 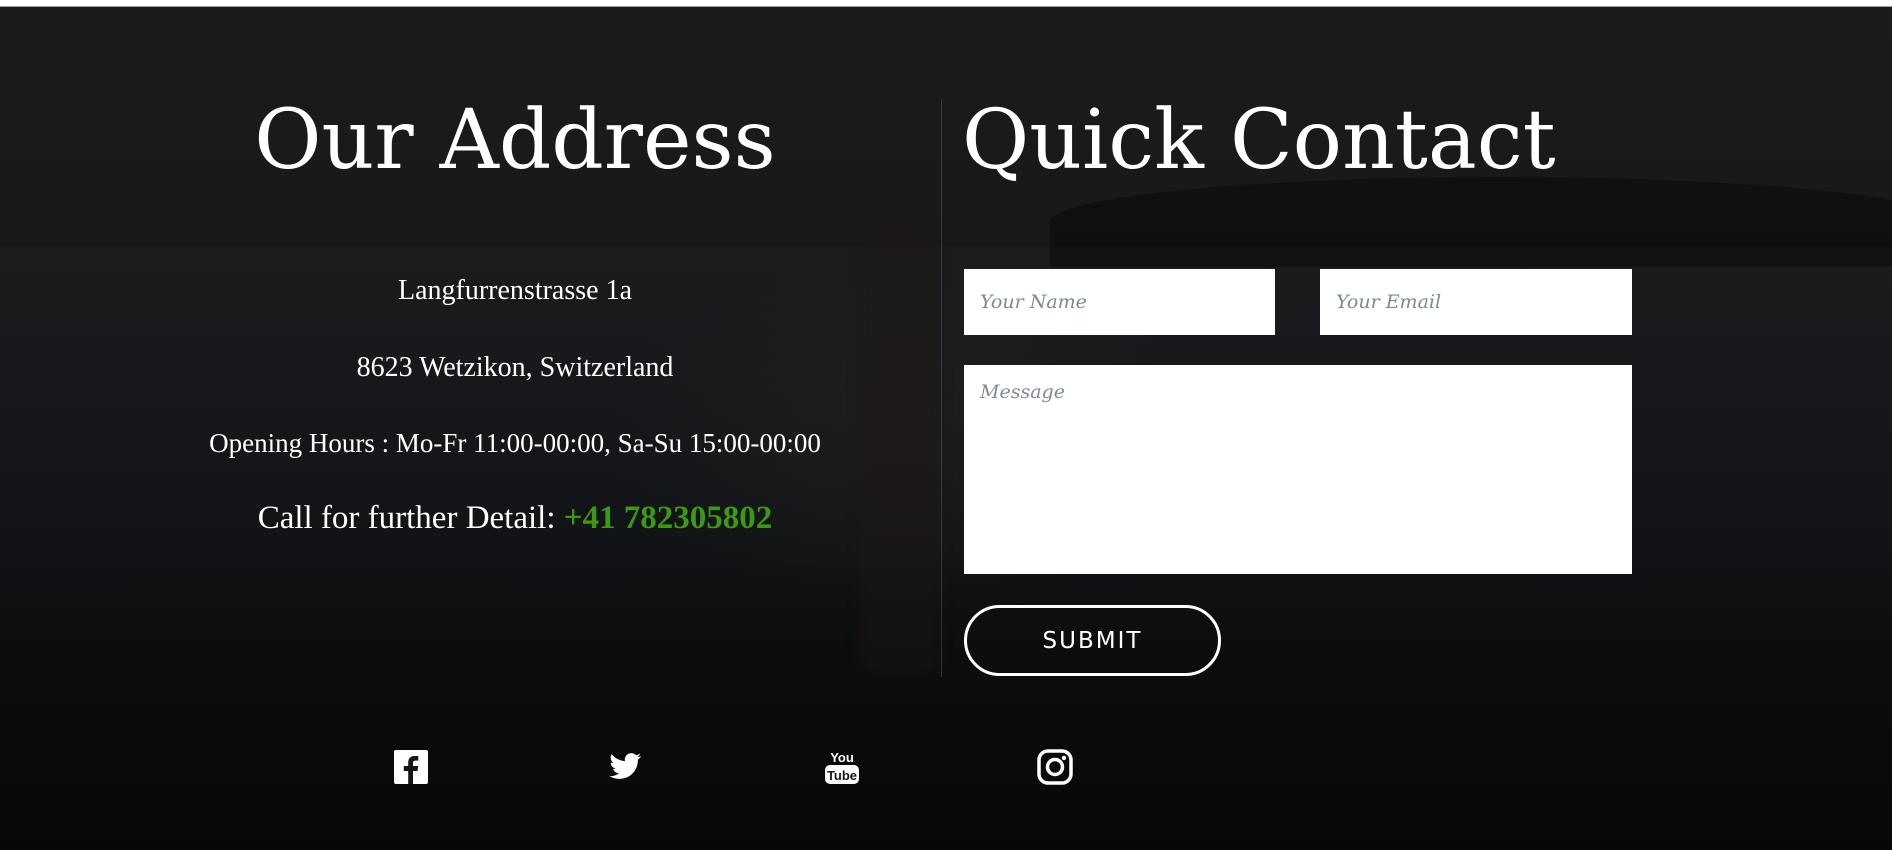 I want to click on twitter-glyph, so click(x=625, y=766).